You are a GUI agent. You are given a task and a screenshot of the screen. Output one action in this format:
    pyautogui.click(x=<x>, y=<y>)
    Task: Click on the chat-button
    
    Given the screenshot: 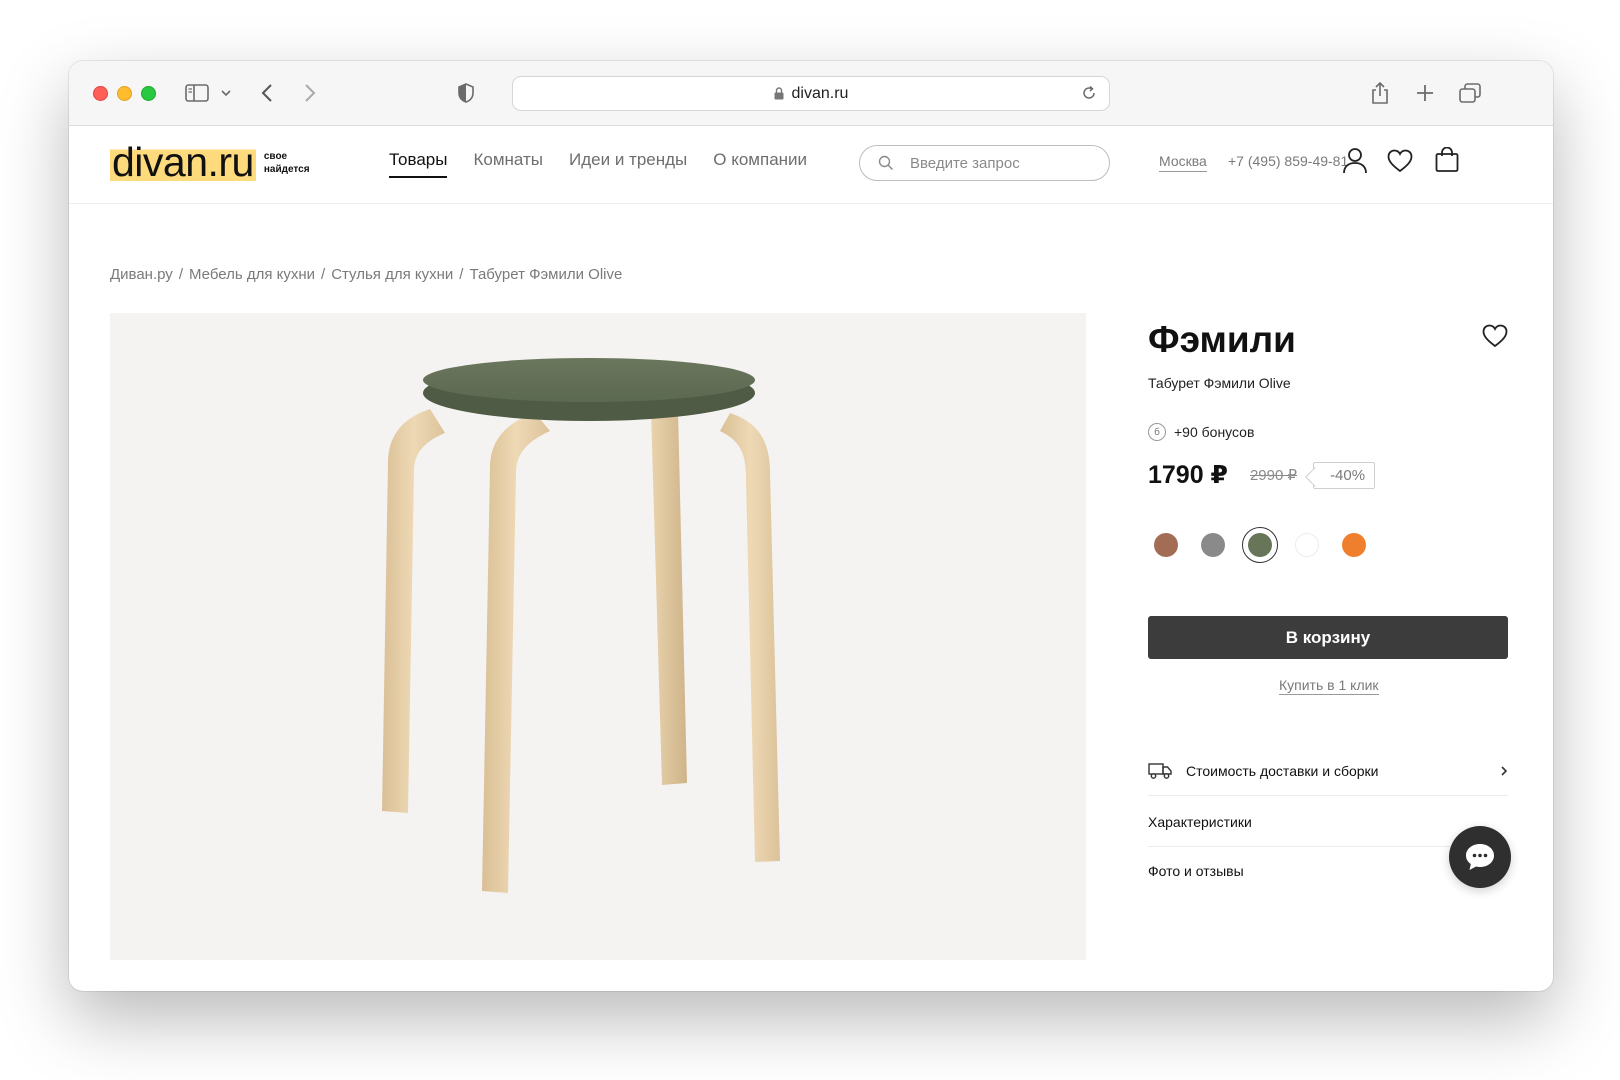 What is the action you would take?
    pyautogui.click(x=1480, y=857)
    